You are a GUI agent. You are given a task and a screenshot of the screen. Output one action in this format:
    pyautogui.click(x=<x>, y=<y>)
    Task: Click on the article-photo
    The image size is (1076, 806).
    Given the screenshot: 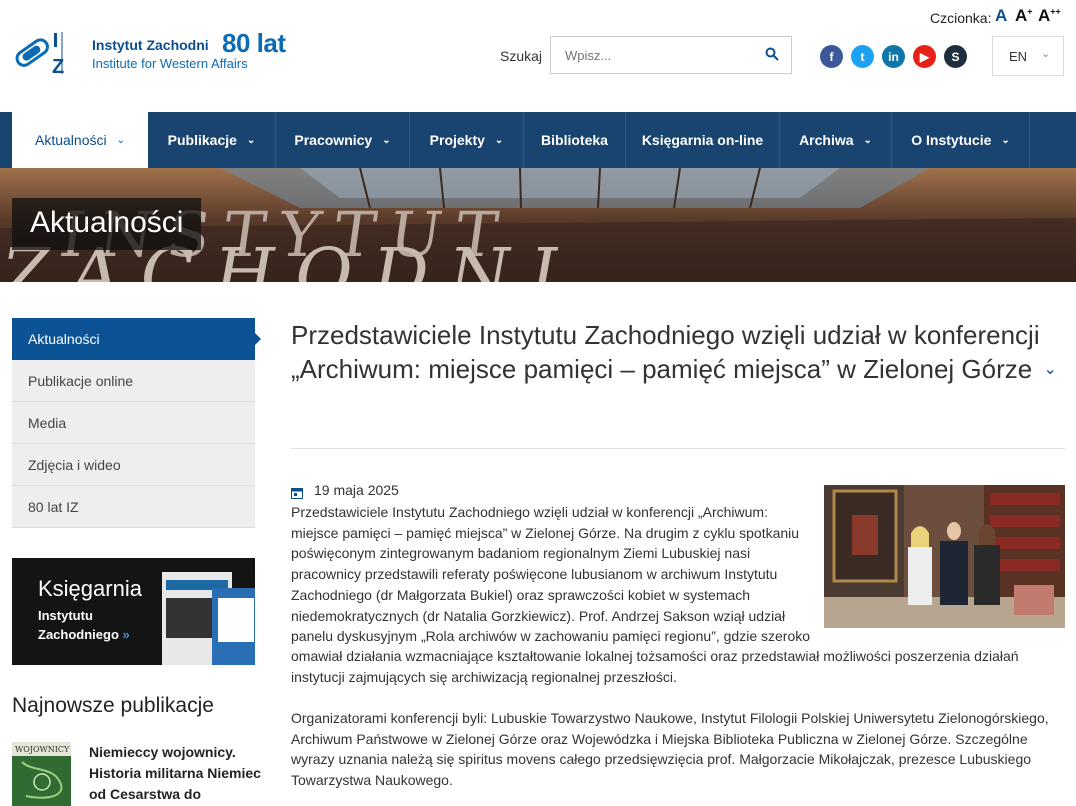 What is the action you would take?
    pyautogui.click(x=944, y=556)
    